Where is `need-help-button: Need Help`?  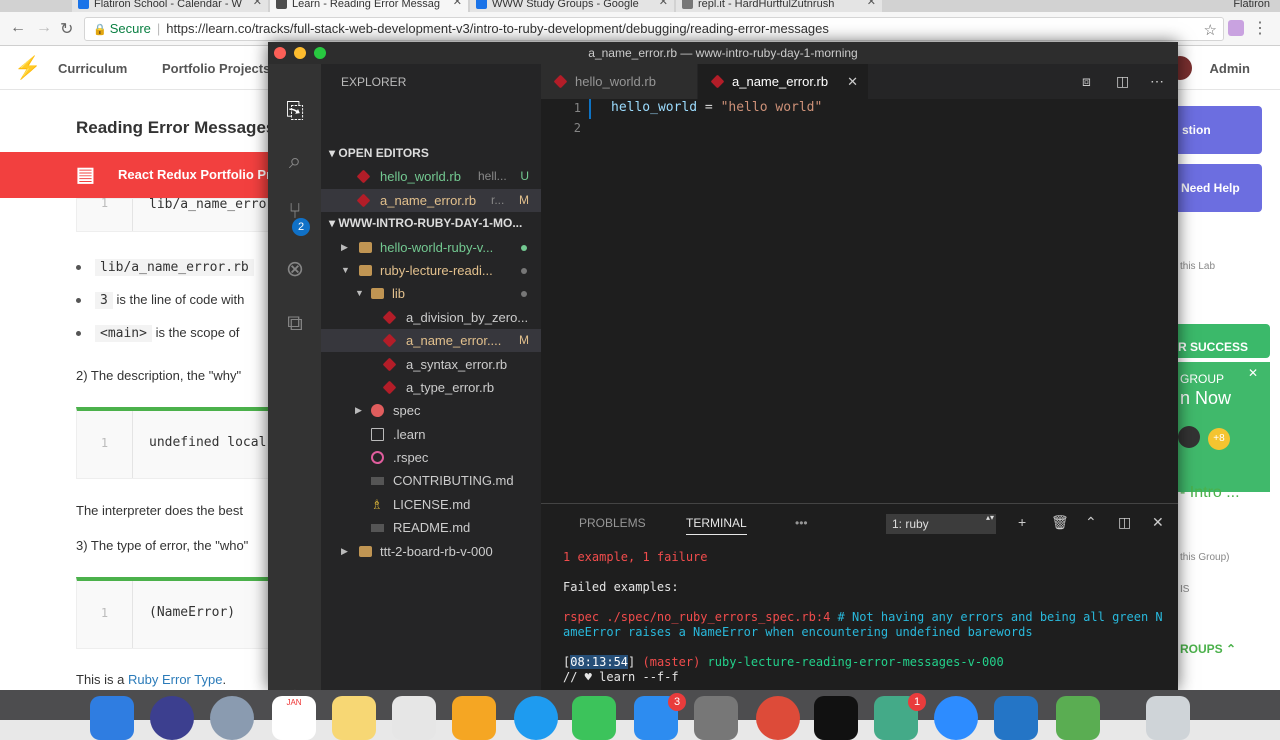 need-help-button: Need Help is located at coordinates (1220, 188).